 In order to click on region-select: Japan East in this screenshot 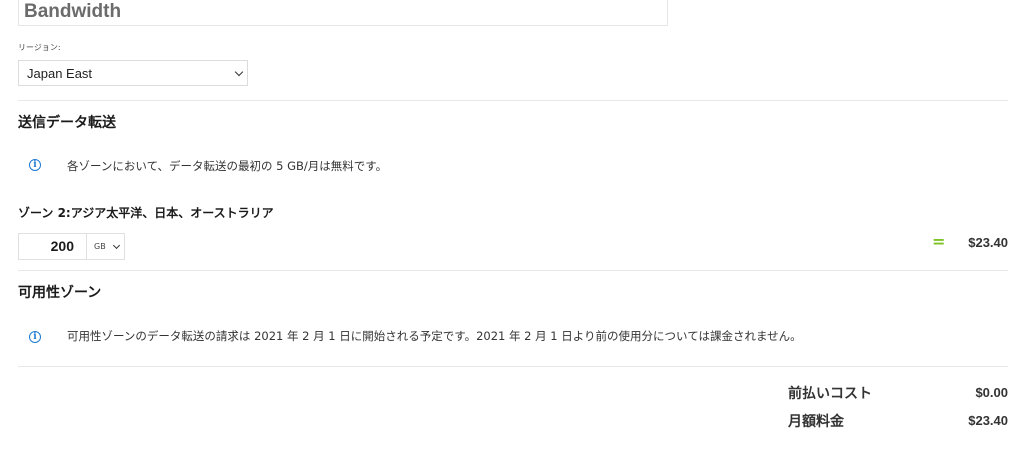, I will do `click(133, 73)`.